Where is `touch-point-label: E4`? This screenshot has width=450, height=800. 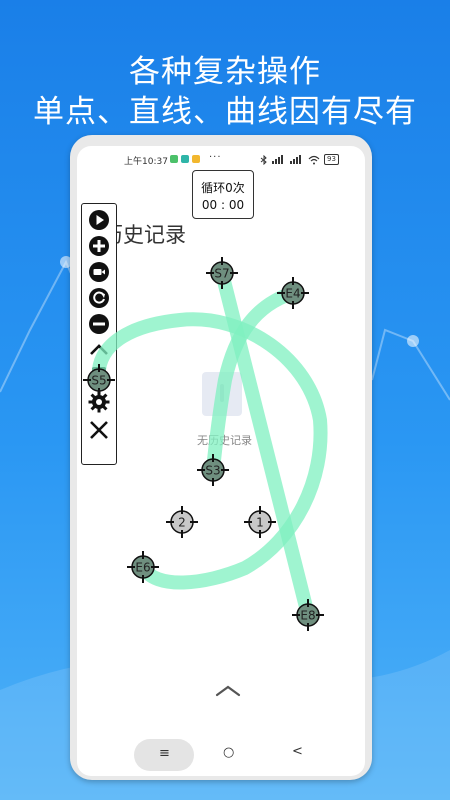 touch-point-label: E4 is located at coordinates (292, 294).